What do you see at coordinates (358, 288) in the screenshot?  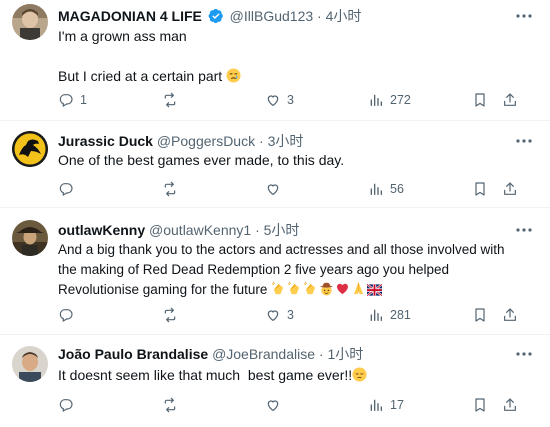 I see `folded-hands-emoji-icon` at bounding box center [358, 288].